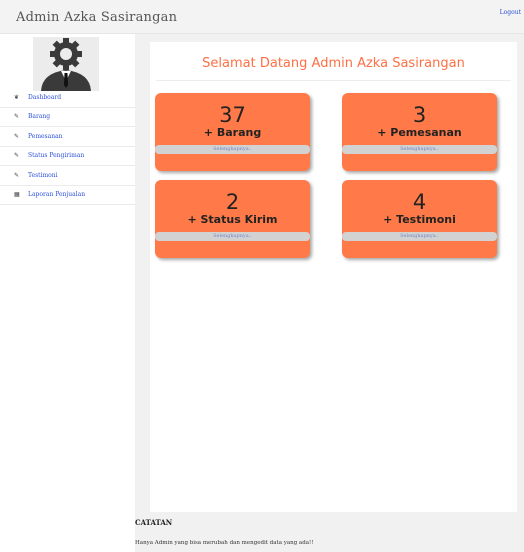  What do you see at coordinates (154, 522) in the screenshot?
I see `note-heading: CATATAN` at bounding box center [154, 522].